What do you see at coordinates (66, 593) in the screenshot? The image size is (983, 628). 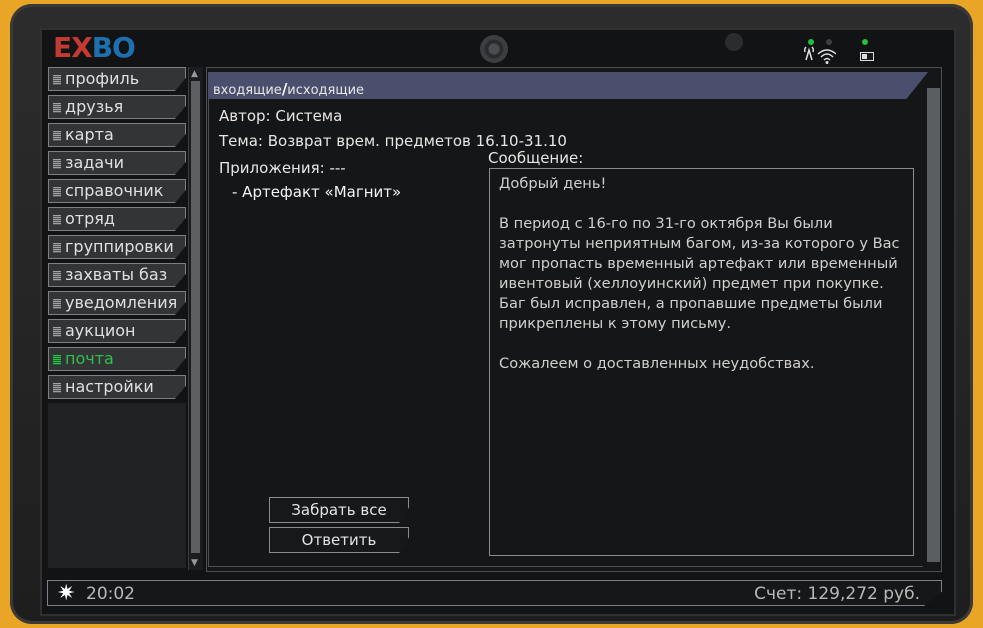 I see `sun-icon: ✷` at bounding box center [66, 593].